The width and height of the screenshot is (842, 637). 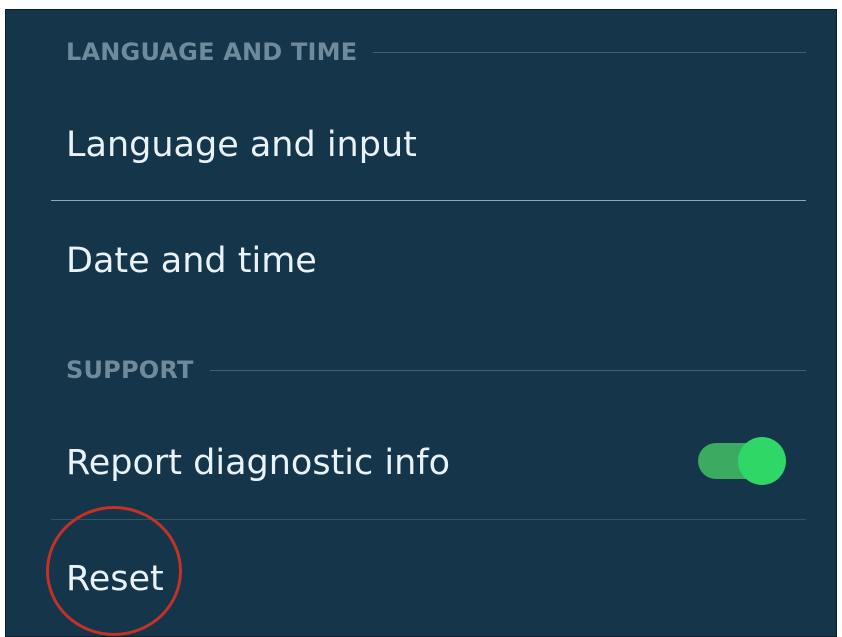 What do you see at coordinates (241, 145) in the screenshot?
I see `settings-item-label: Language and input` at bounding box center [241, 145].